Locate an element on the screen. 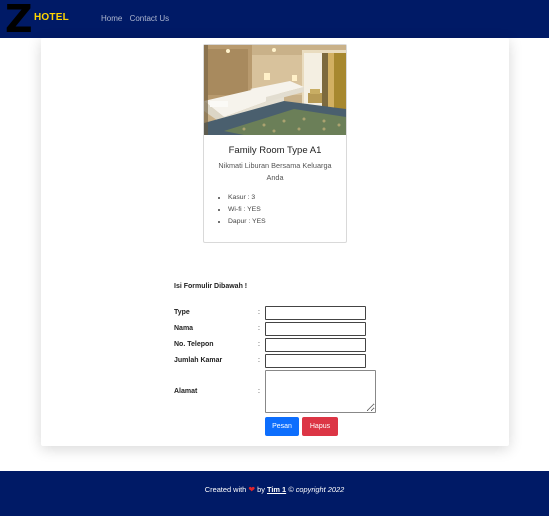 The height and width of the screenshot is (516, 549). nav-link-home: Home is located at coordinates (111, 18).